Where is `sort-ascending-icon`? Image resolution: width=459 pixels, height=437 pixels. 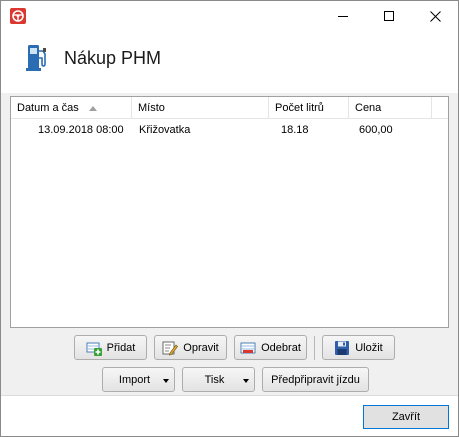
sort-ascending-icon is located at coordinates (93, 108).